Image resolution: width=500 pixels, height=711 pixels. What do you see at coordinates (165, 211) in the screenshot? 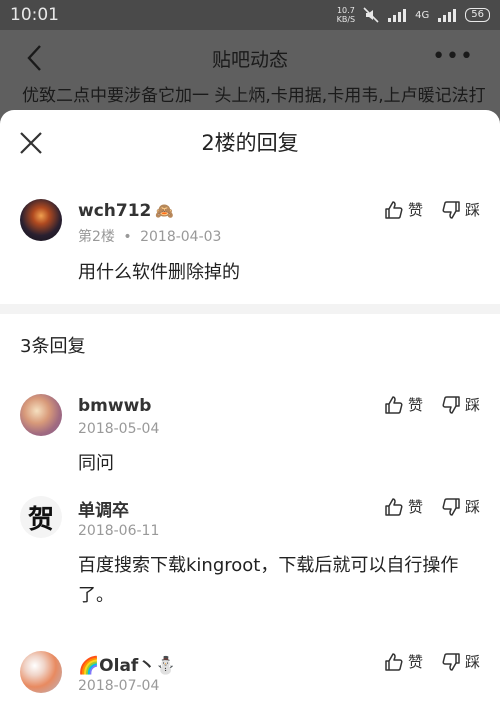
I see `badge-icon: 🙈` at bounding box center [165, 211].